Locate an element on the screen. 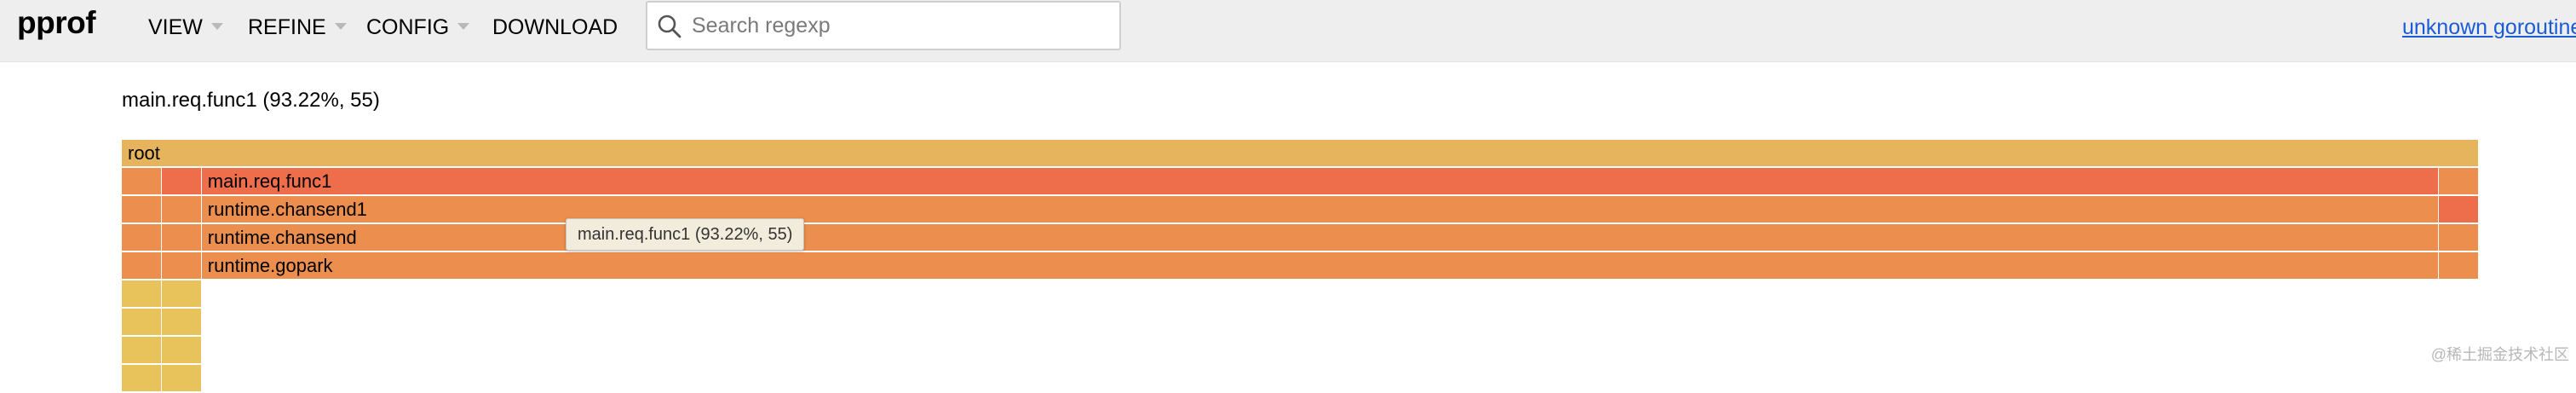  flame-frame-runtime-chansend1: runtime.chansend1 is located at coordinates (1321, 210).